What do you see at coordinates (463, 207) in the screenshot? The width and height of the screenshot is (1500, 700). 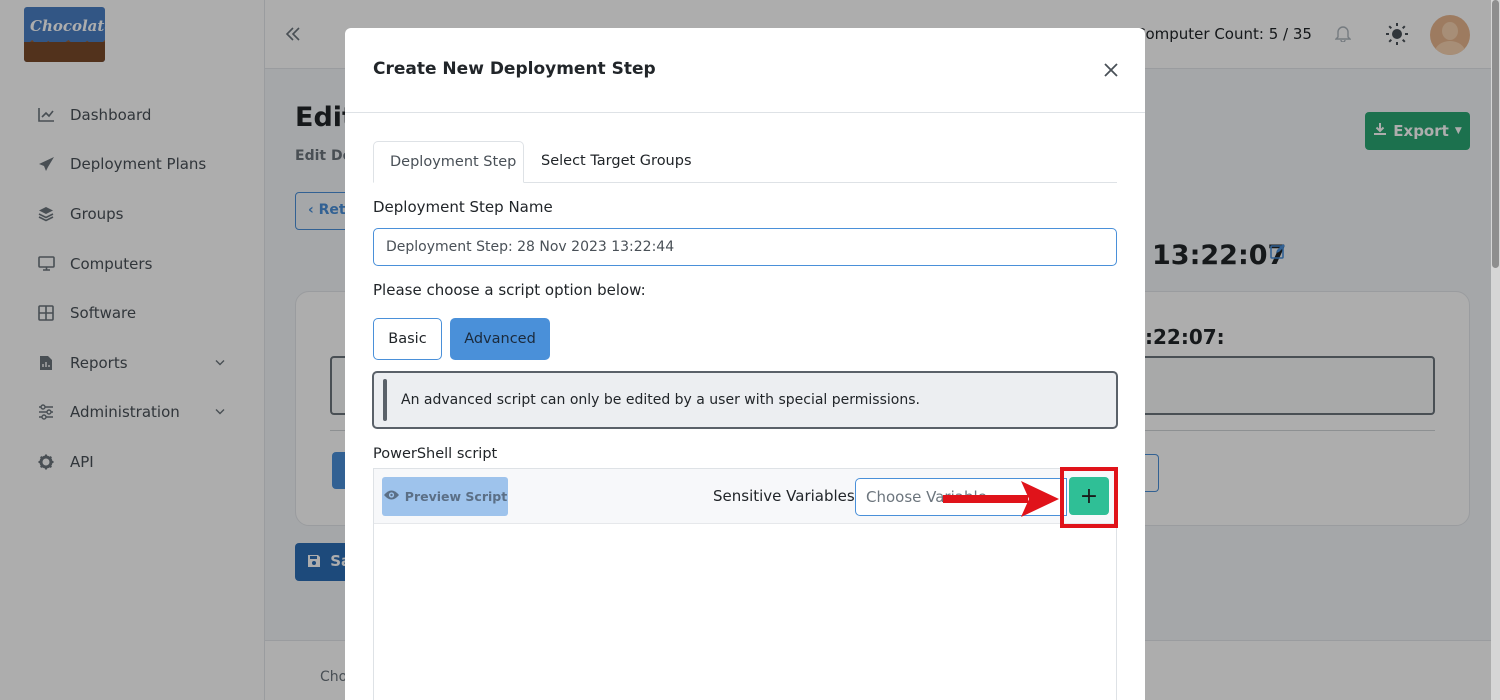 I see `step-name-label: Deployment Step Name` at bounding box center [463, 207].